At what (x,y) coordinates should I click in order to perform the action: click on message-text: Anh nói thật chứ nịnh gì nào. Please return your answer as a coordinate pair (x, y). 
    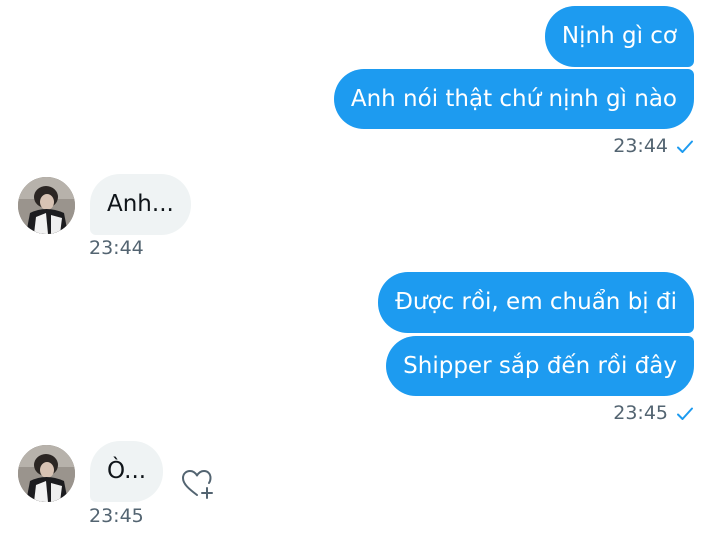
    Looking at the image, I should click on (513, 98).